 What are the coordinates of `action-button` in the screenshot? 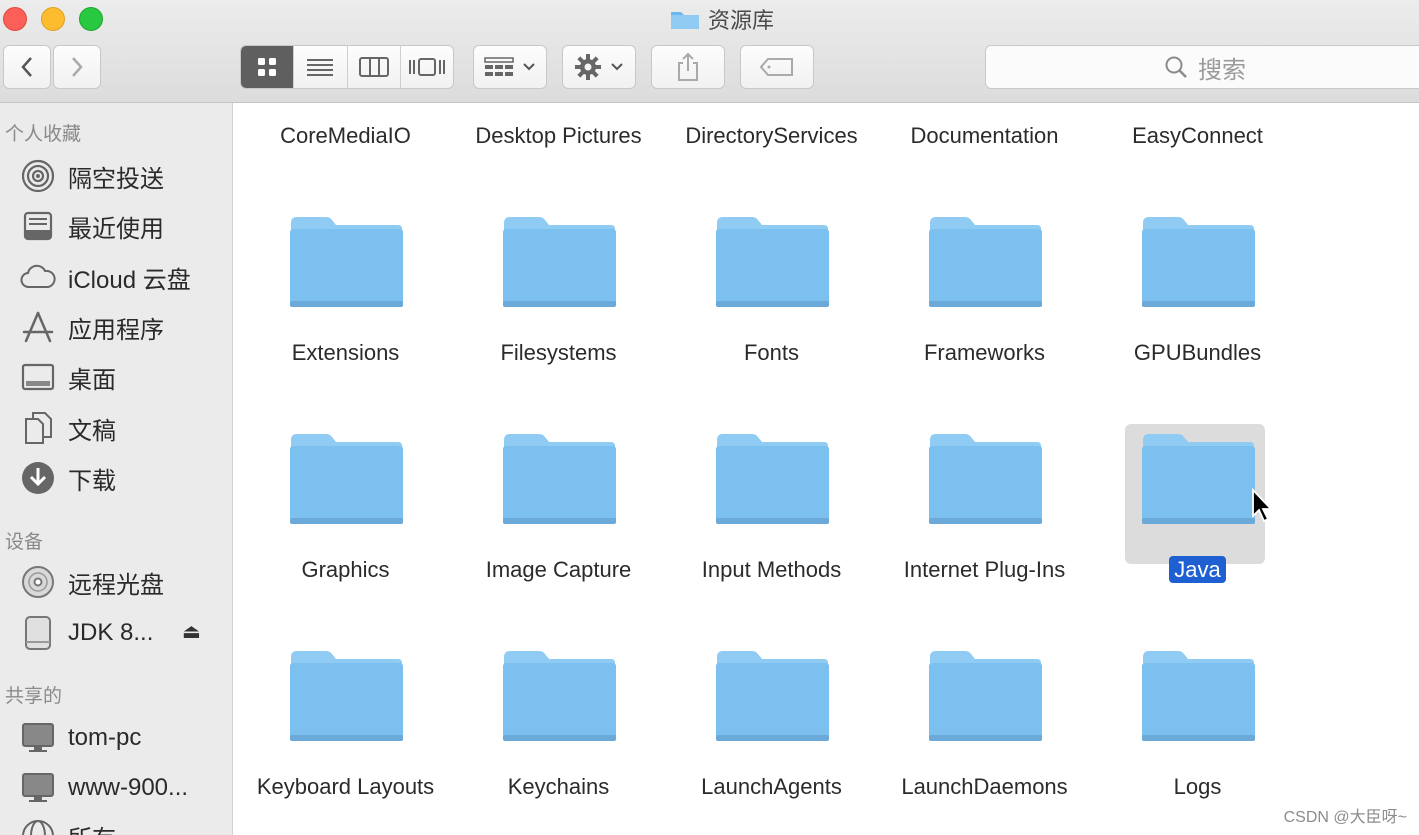 It's located at (599, 67).